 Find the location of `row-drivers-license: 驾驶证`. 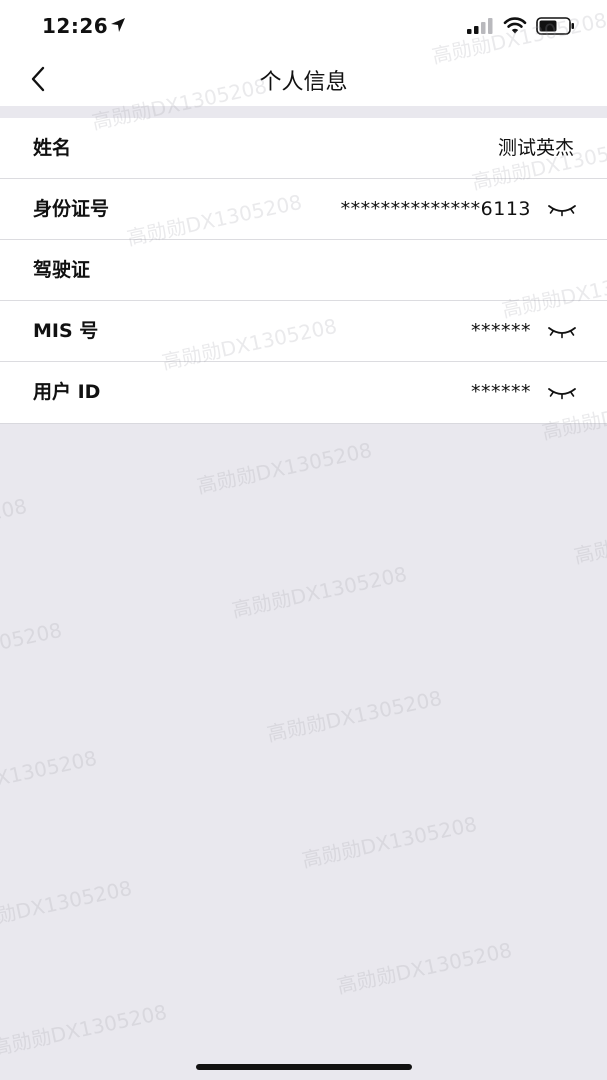

row-drivers-license: 驾驶证 is located at coordinates (303, 270).